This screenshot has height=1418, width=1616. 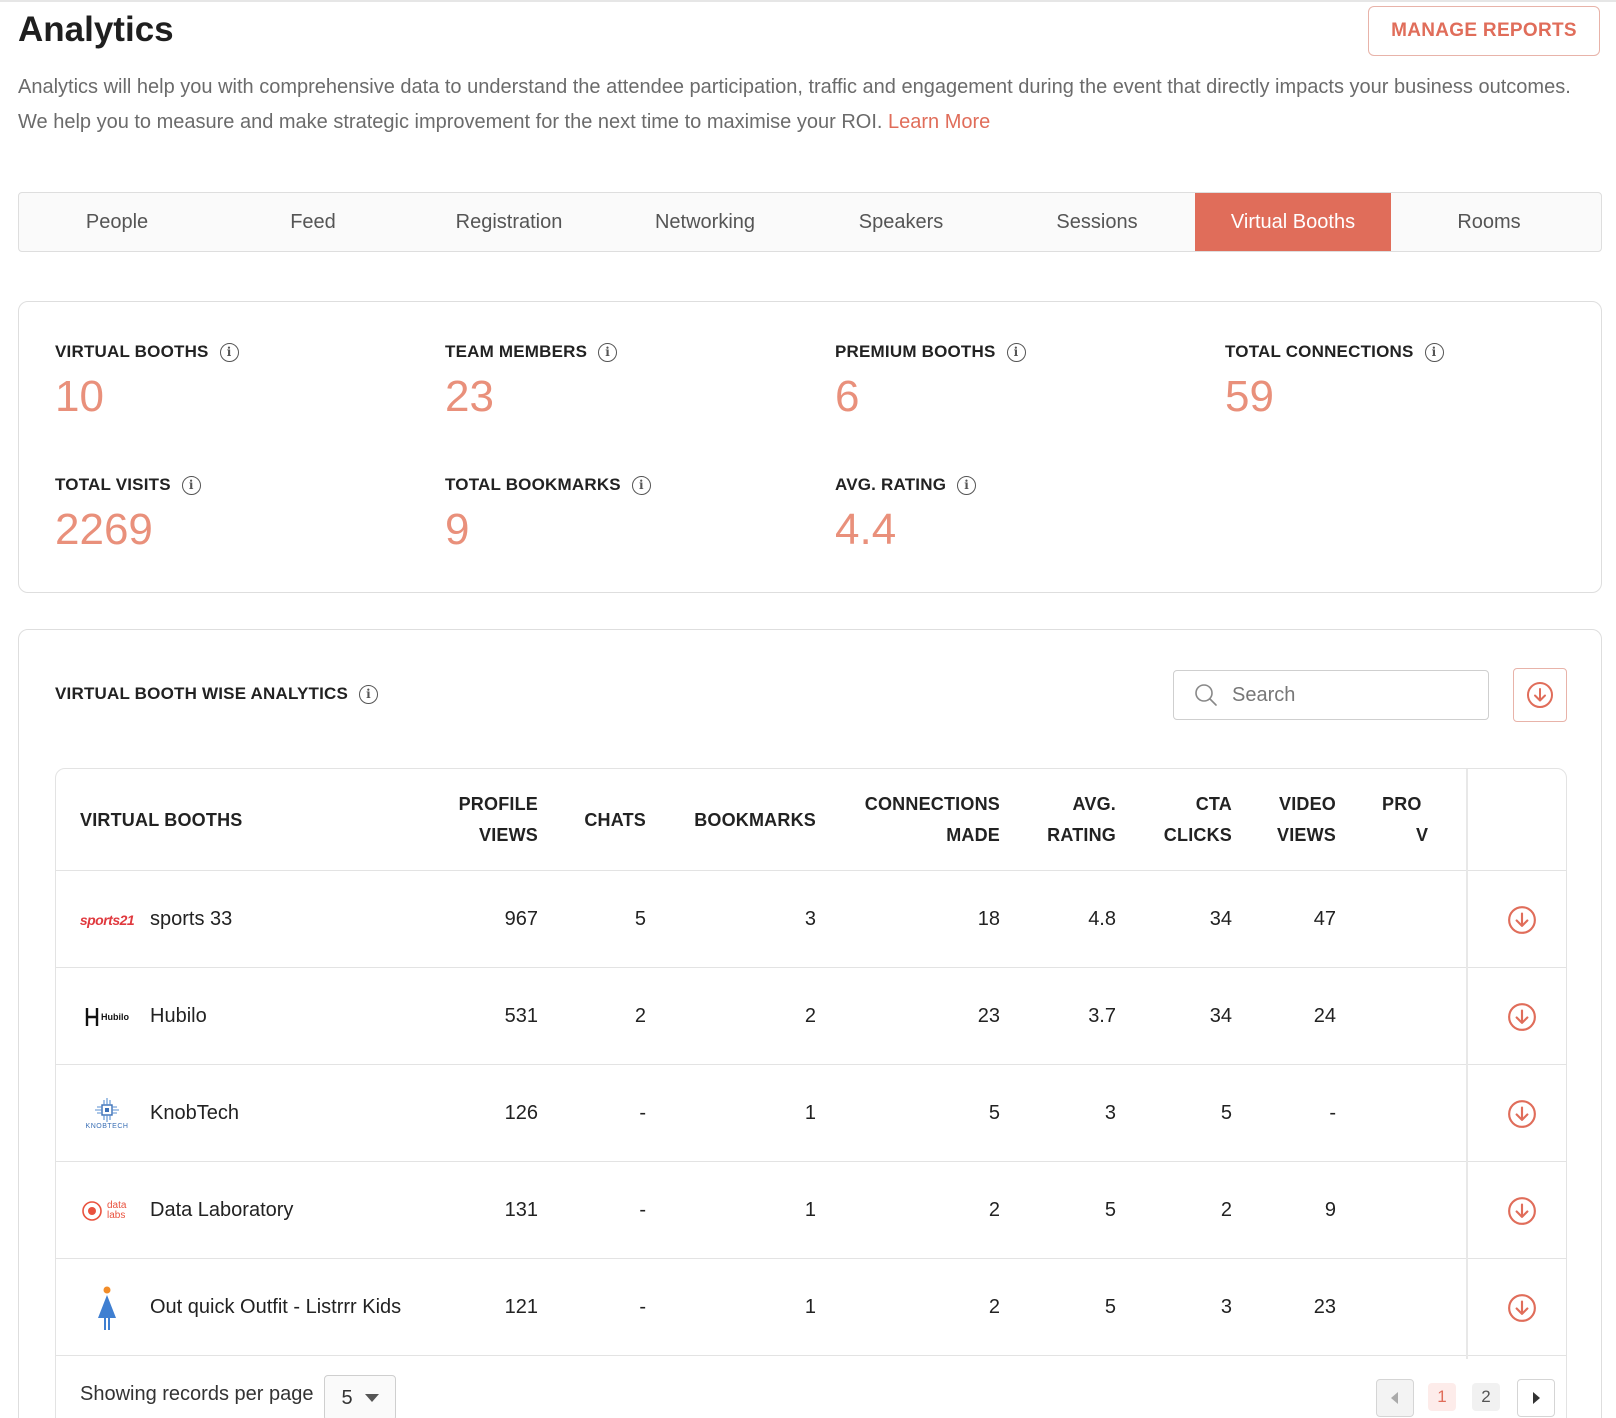 I want to click on records-per-page-select: 5, so click(x=360, y=1396).